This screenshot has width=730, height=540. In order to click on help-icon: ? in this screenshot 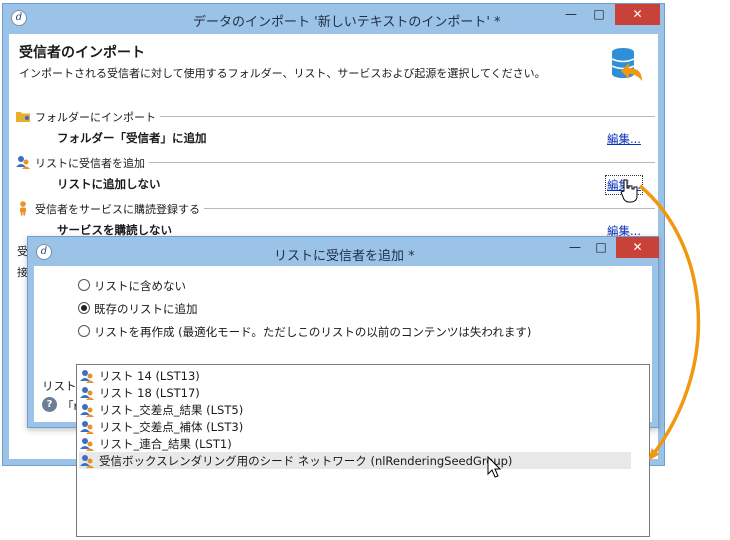, I will do `click(49, 404)`.